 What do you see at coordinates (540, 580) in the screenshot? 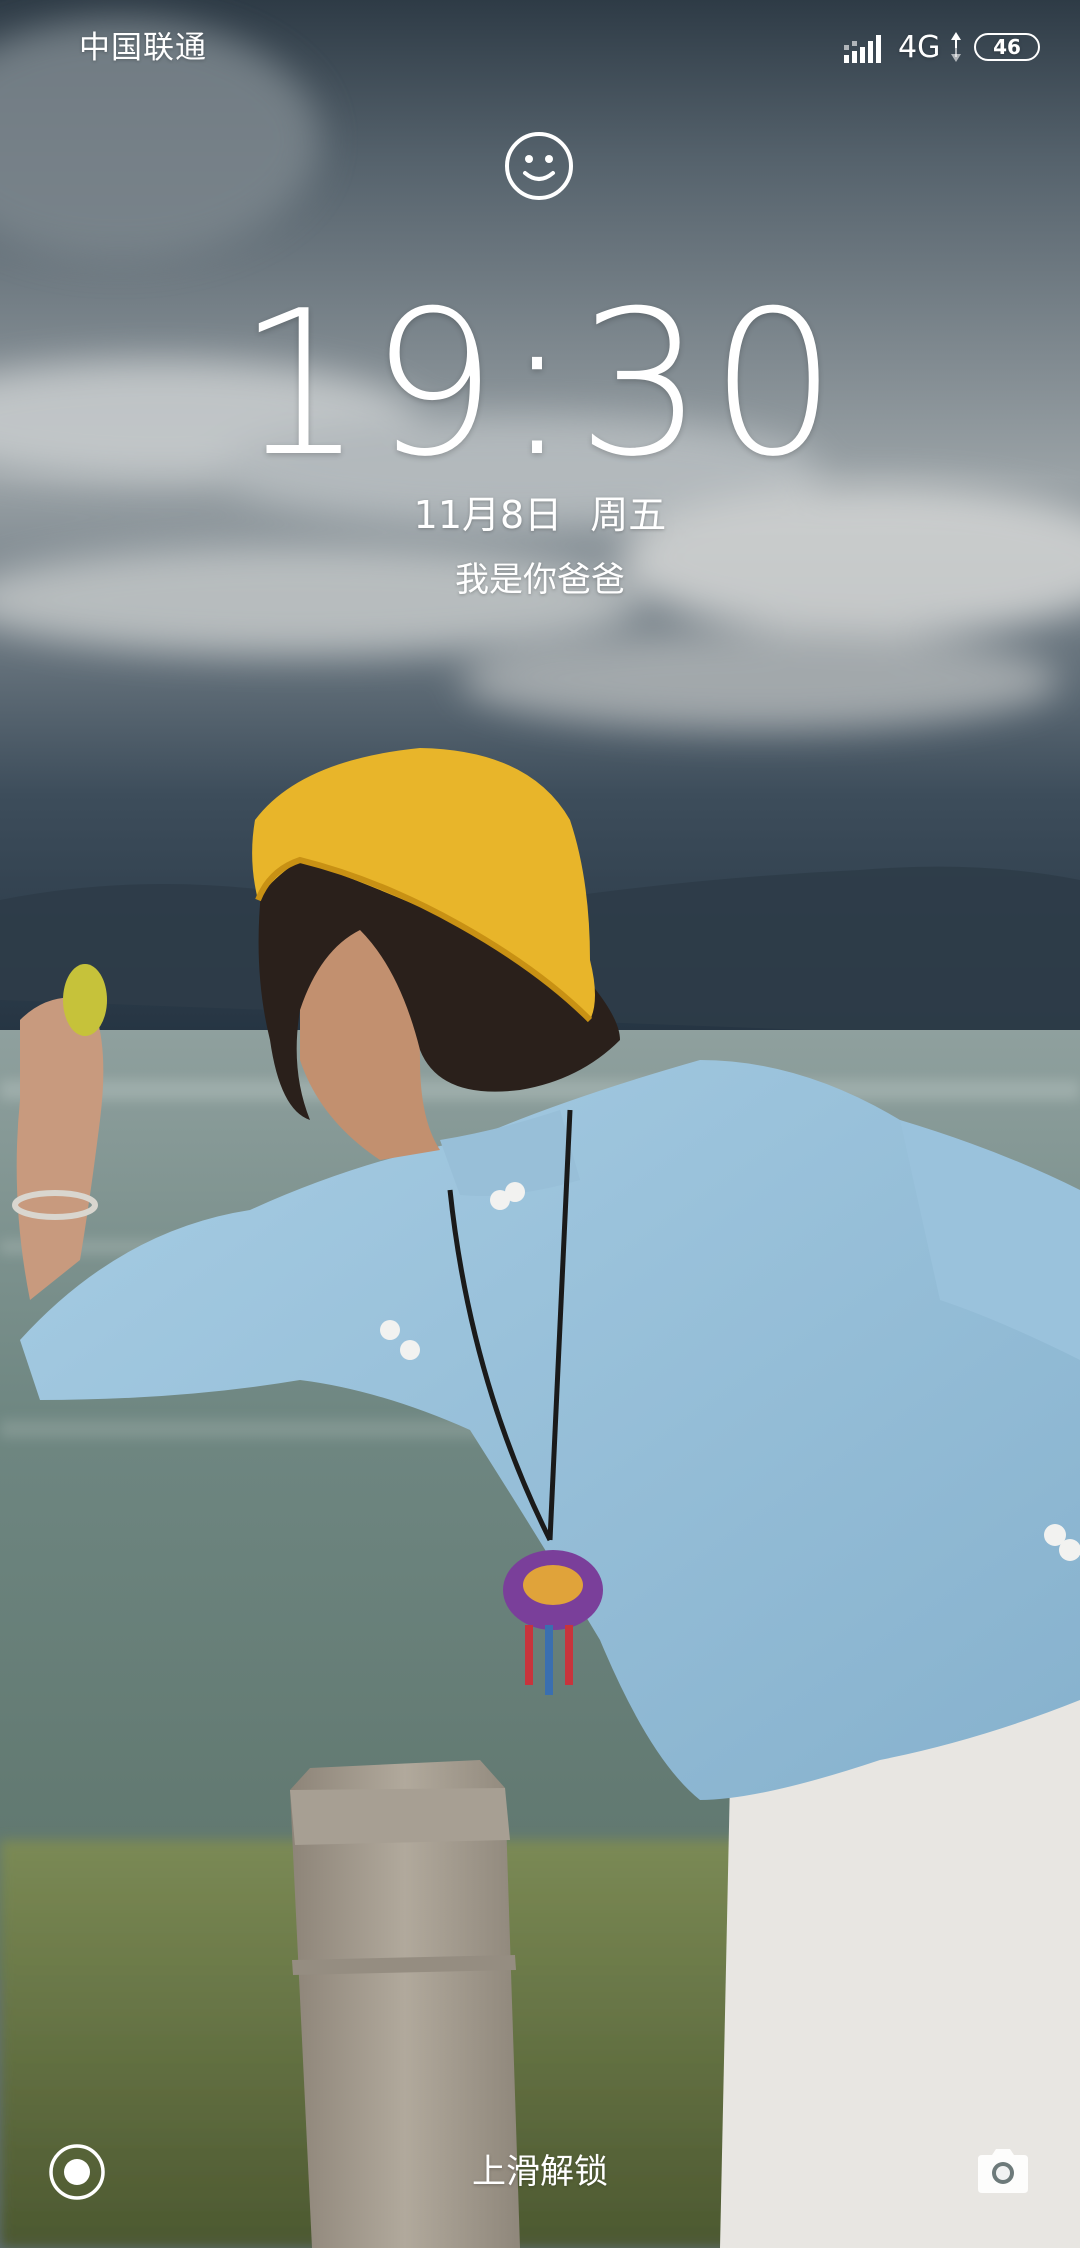
I see `owner-info-text: 我是你爸爸` at bounding box center [540, 580].